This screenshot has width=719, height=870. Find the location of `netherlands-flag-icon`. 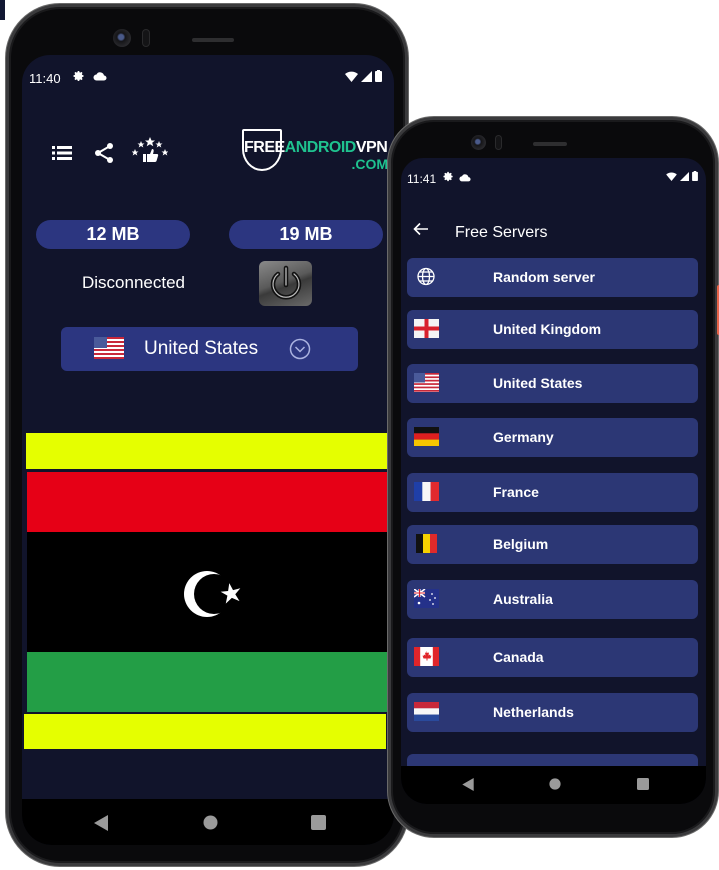

netherlands-flag-icon is located at coordinates (426, 711).